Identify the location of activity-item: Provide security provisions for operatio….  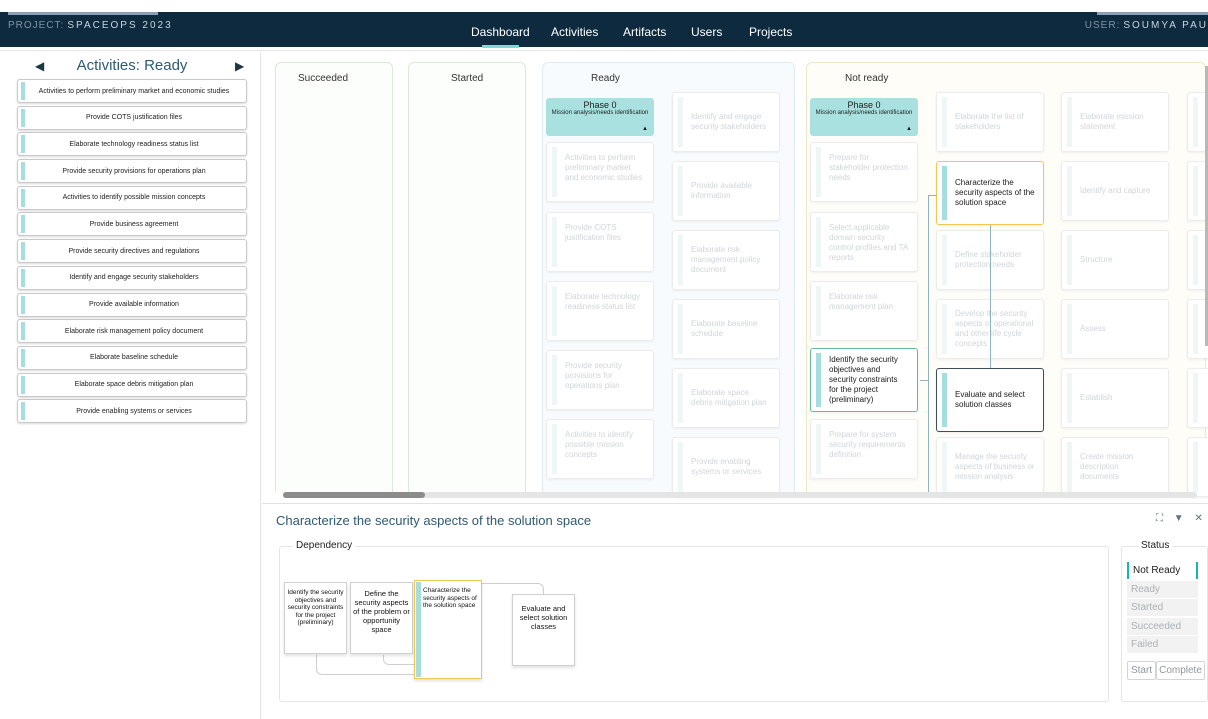
(132, 171).